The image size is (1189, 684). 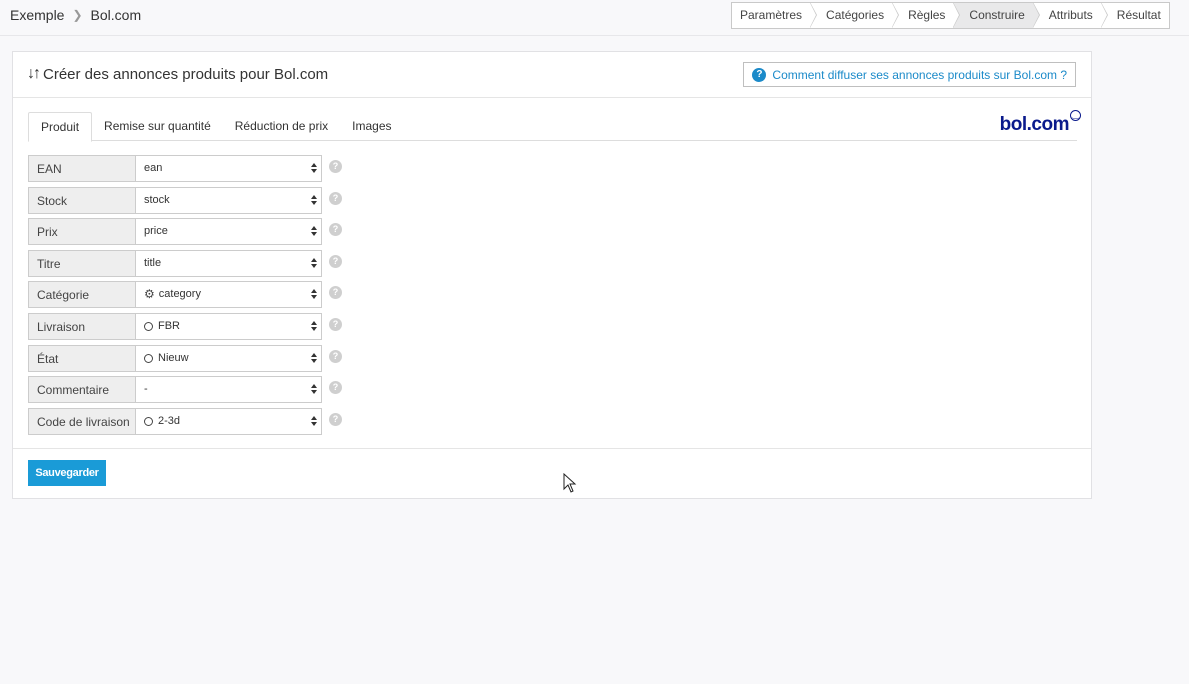 I want to click on price-select: price, so click(x=228, y=232).